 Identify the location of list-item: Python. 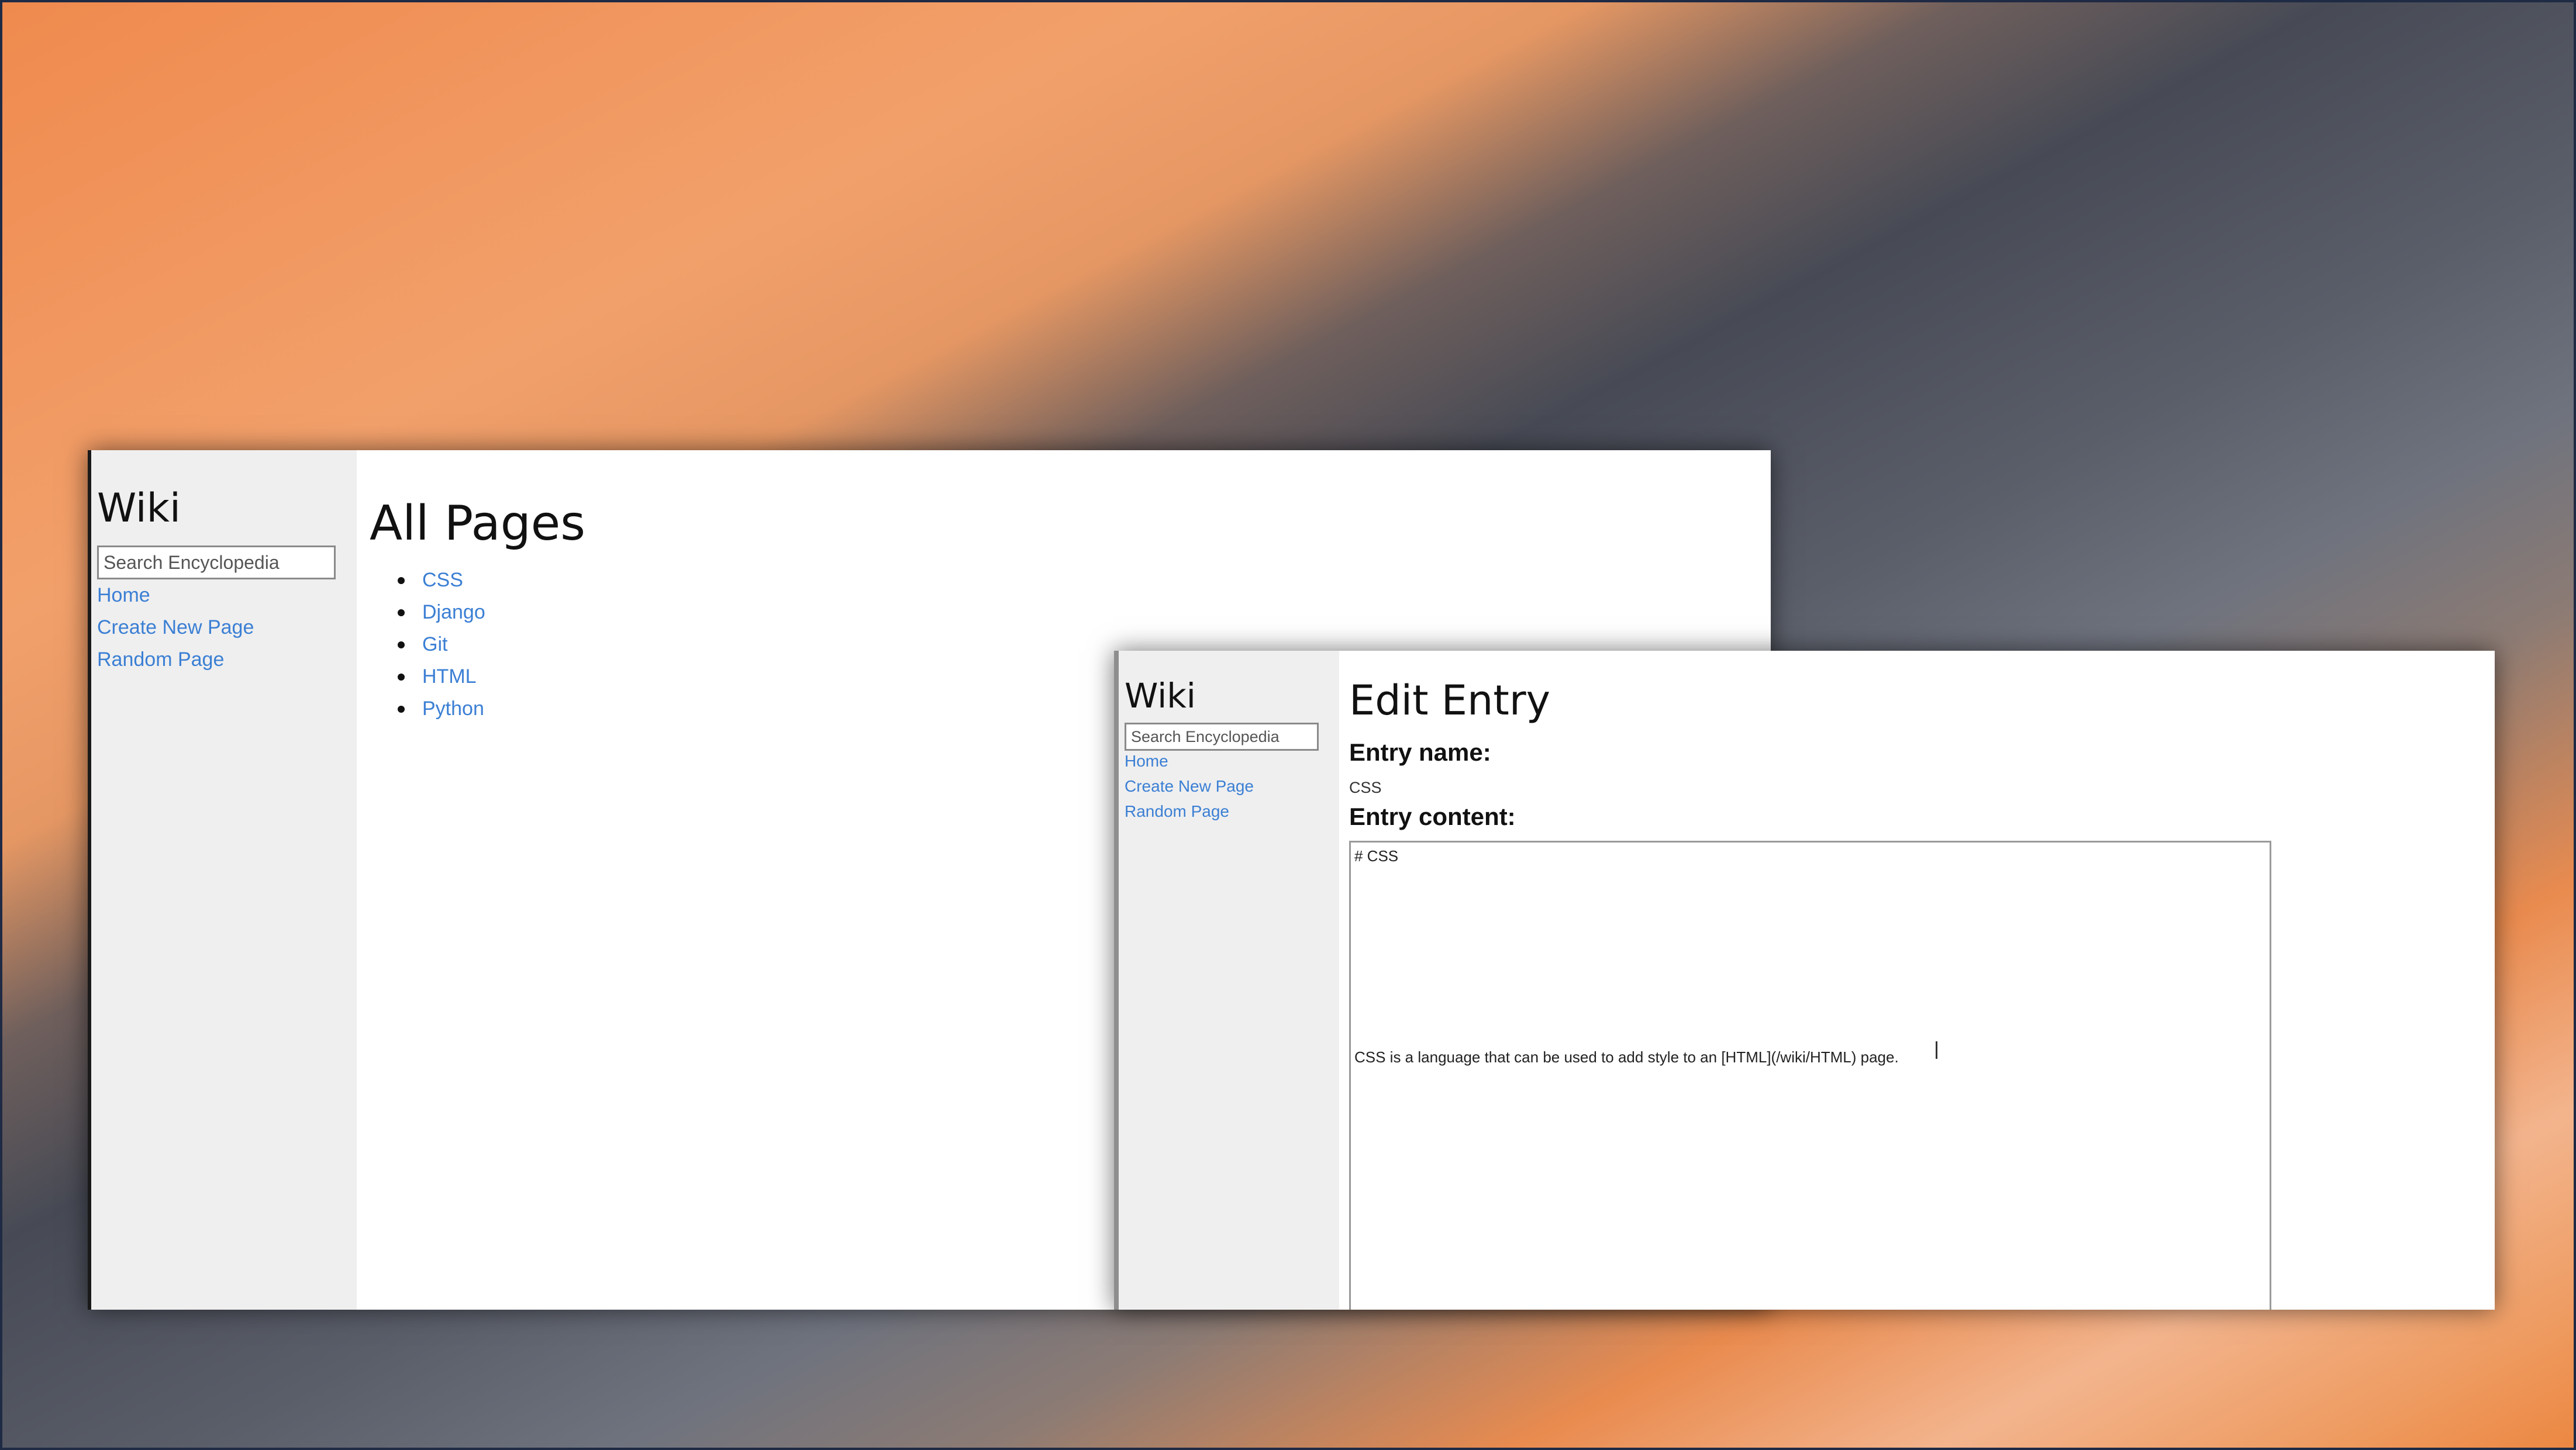
(442, 709).